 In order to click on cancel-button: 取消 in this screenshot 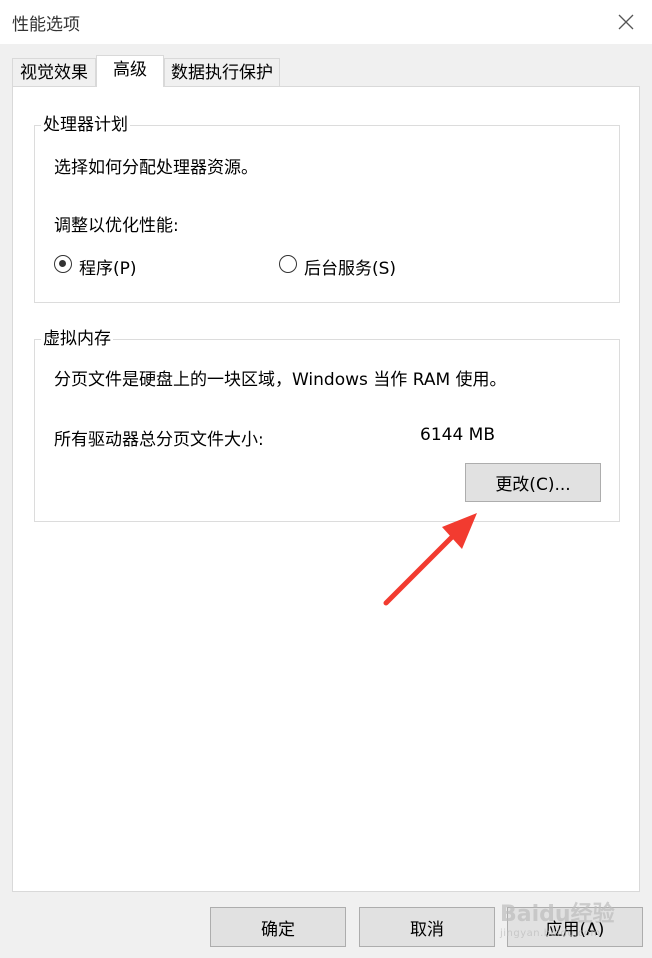, I will do `click(427, 927)`.